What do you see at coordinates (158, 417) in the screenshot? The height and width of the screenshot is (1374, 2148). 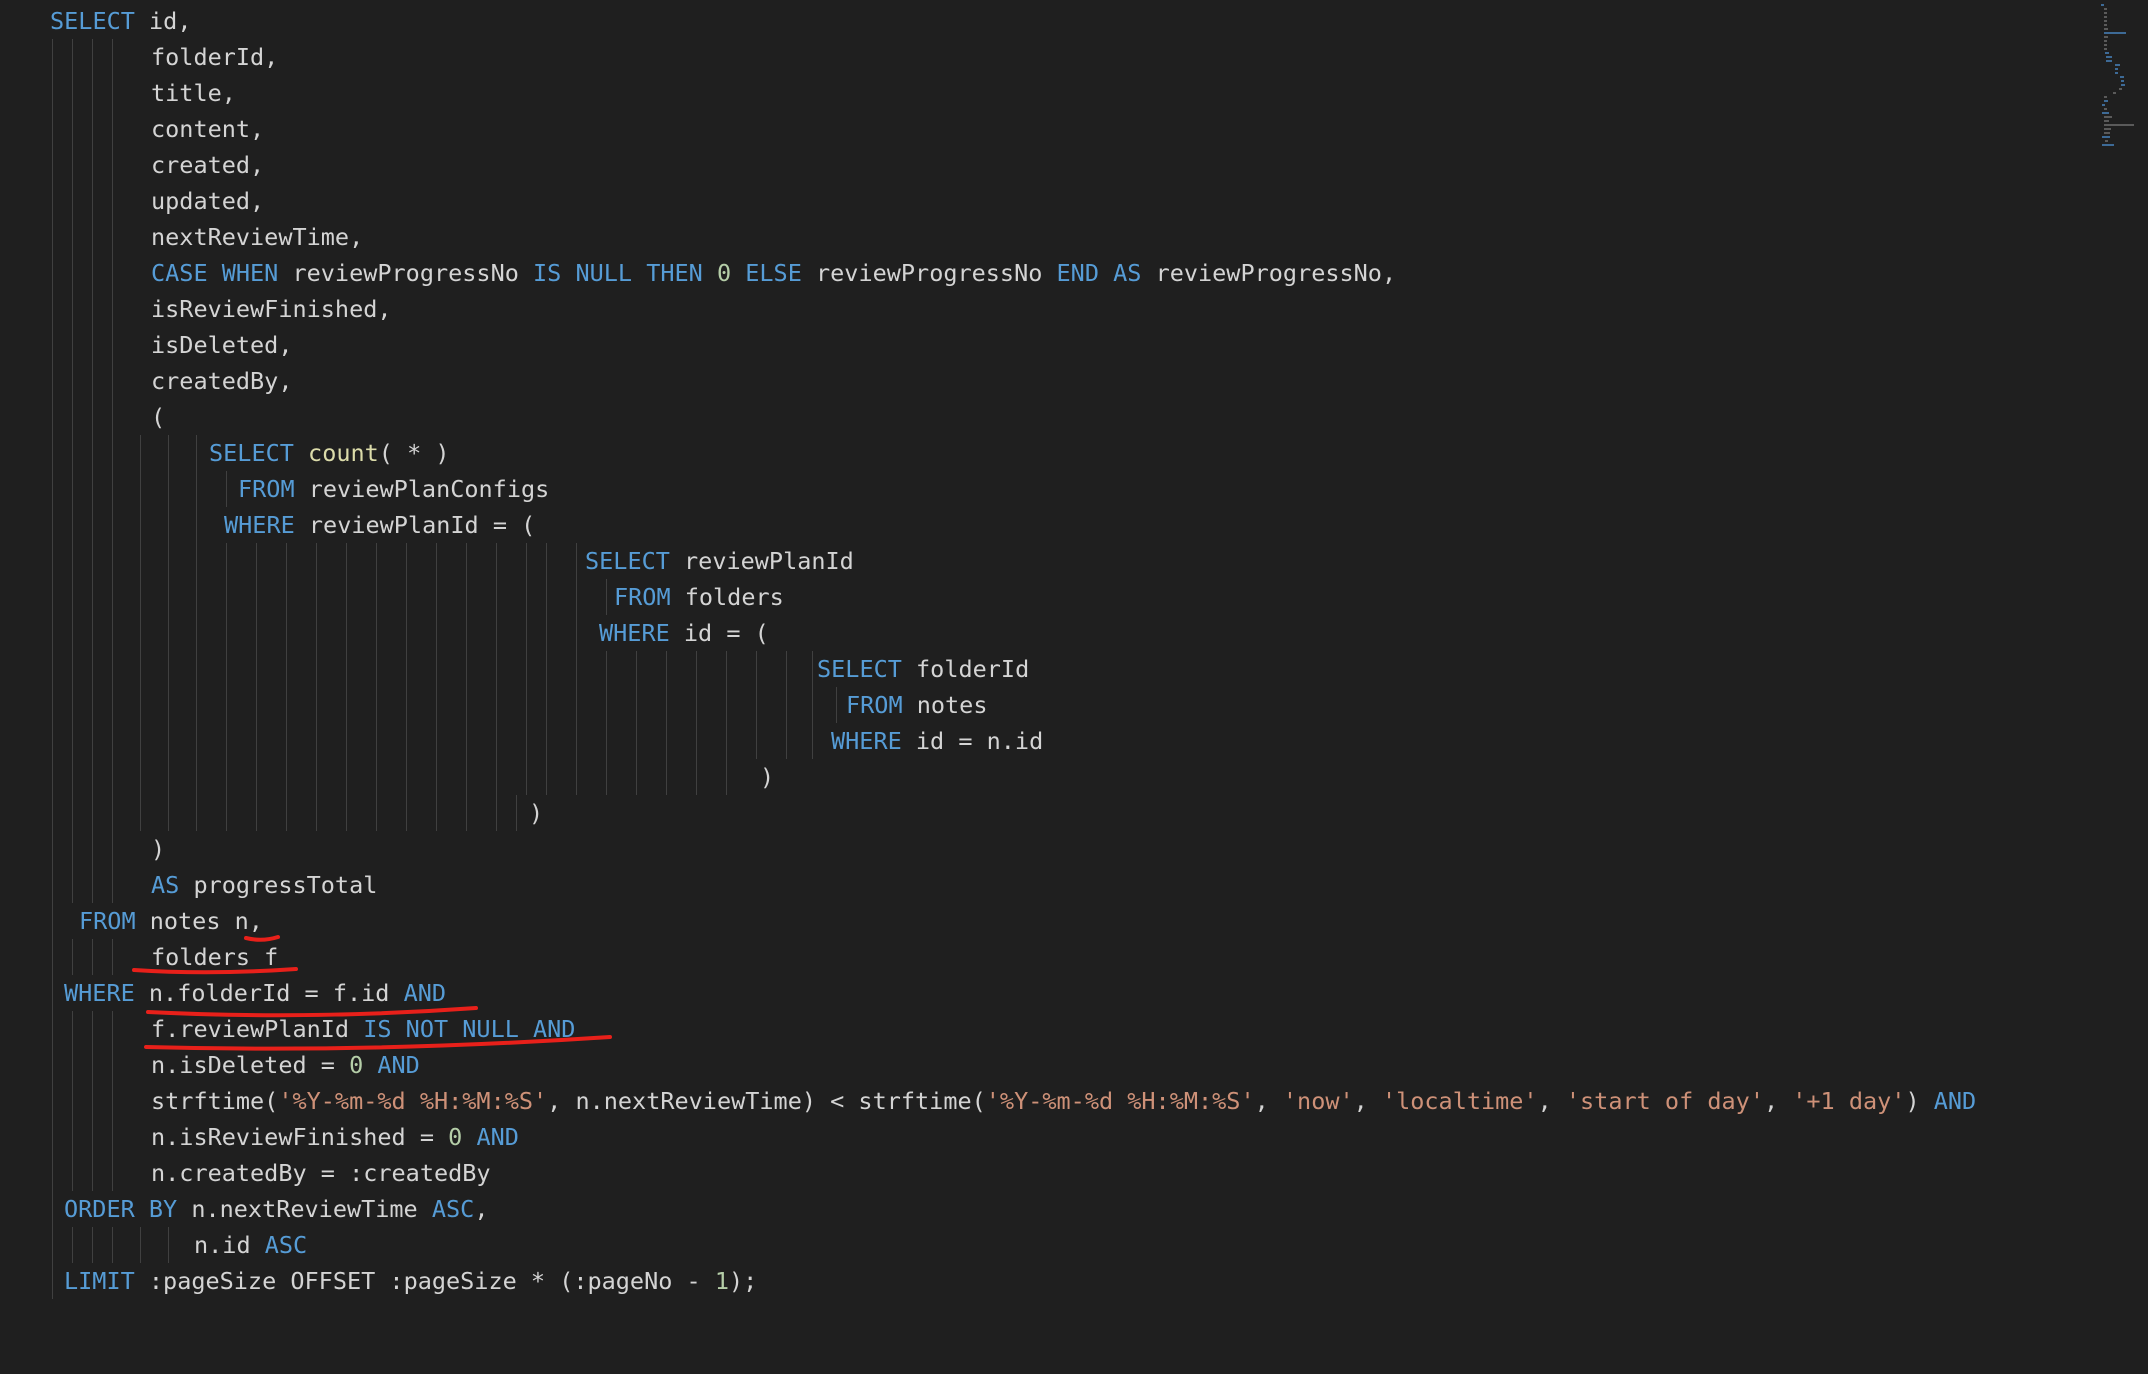 I see `code-line: (` at bounding box center [158, 417].